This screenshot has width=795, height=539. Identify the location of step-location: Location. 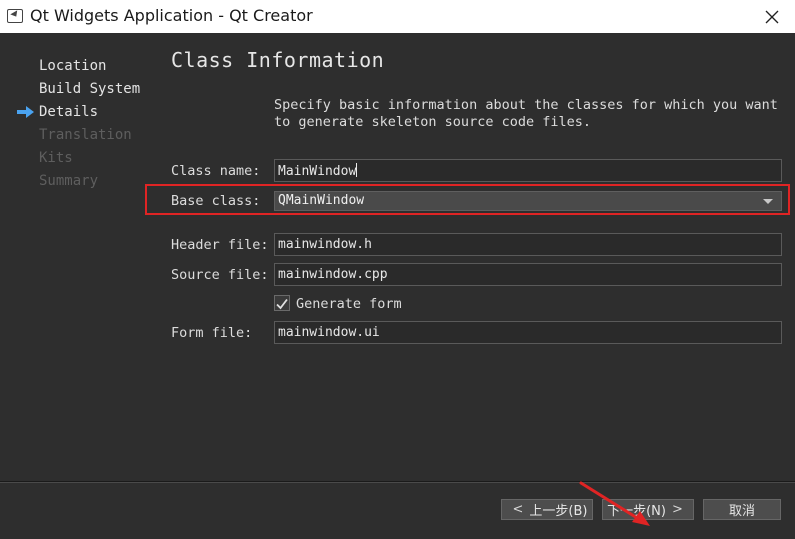
(73, 66).